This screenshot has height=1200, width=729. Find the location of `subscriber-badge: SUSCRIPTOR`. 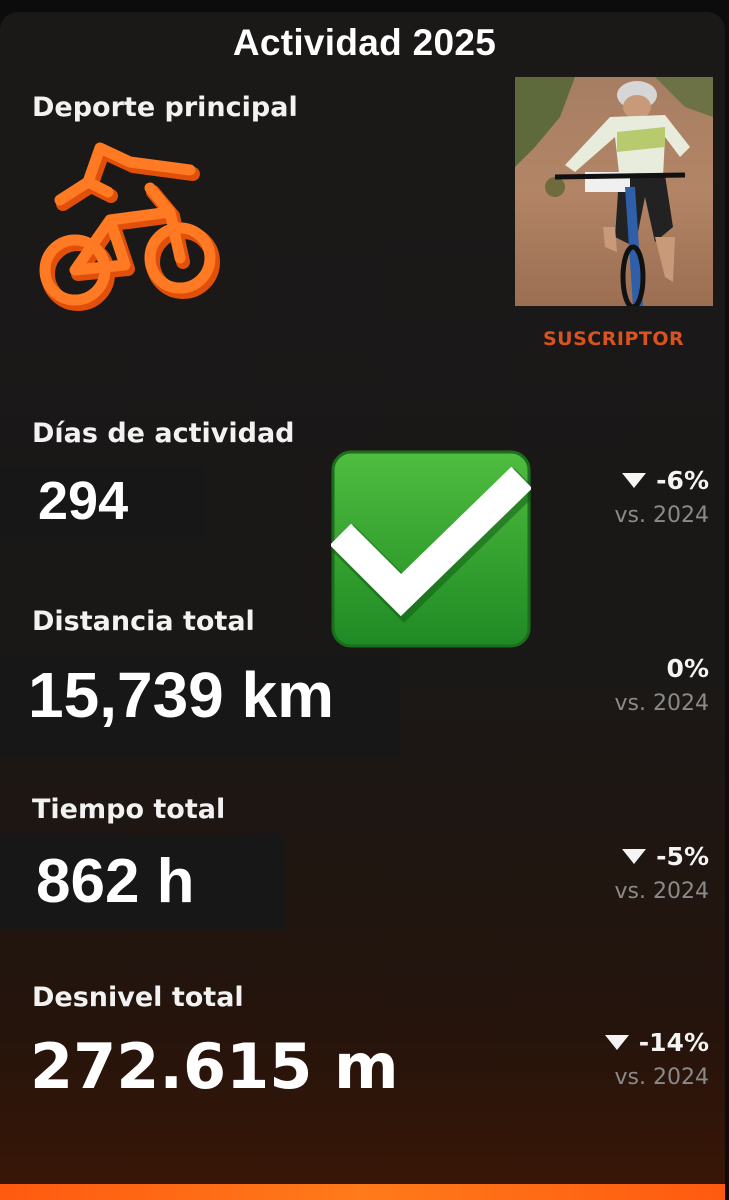

subscriber-badge: SUSCRIPTOR is located at coordinates (614, 339).